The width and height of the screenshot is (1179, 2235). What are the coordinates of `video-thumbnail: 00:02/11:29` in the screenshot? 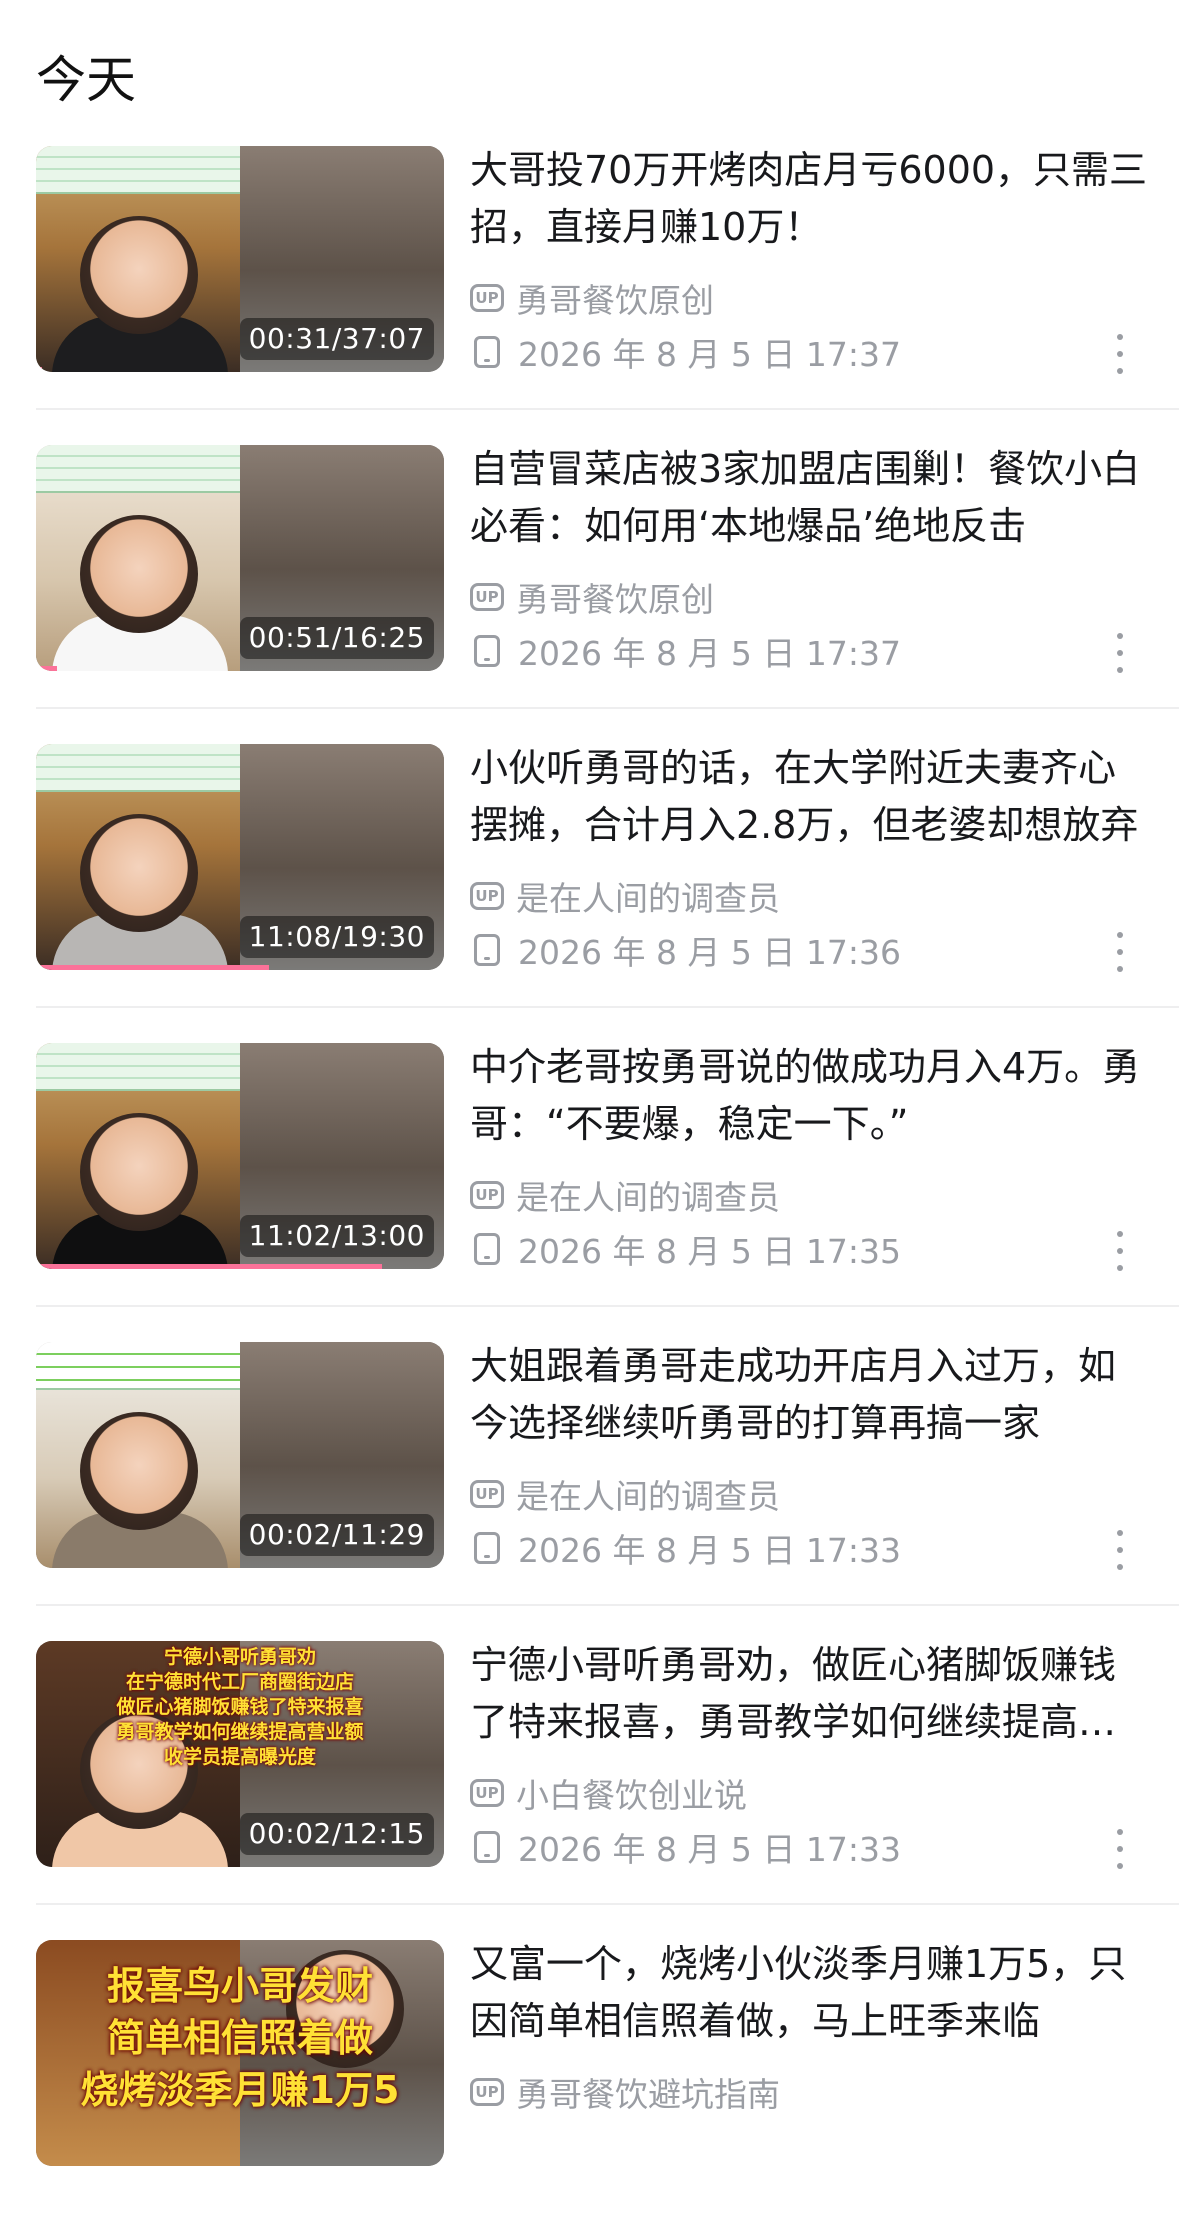 It's located at (240, 1455).